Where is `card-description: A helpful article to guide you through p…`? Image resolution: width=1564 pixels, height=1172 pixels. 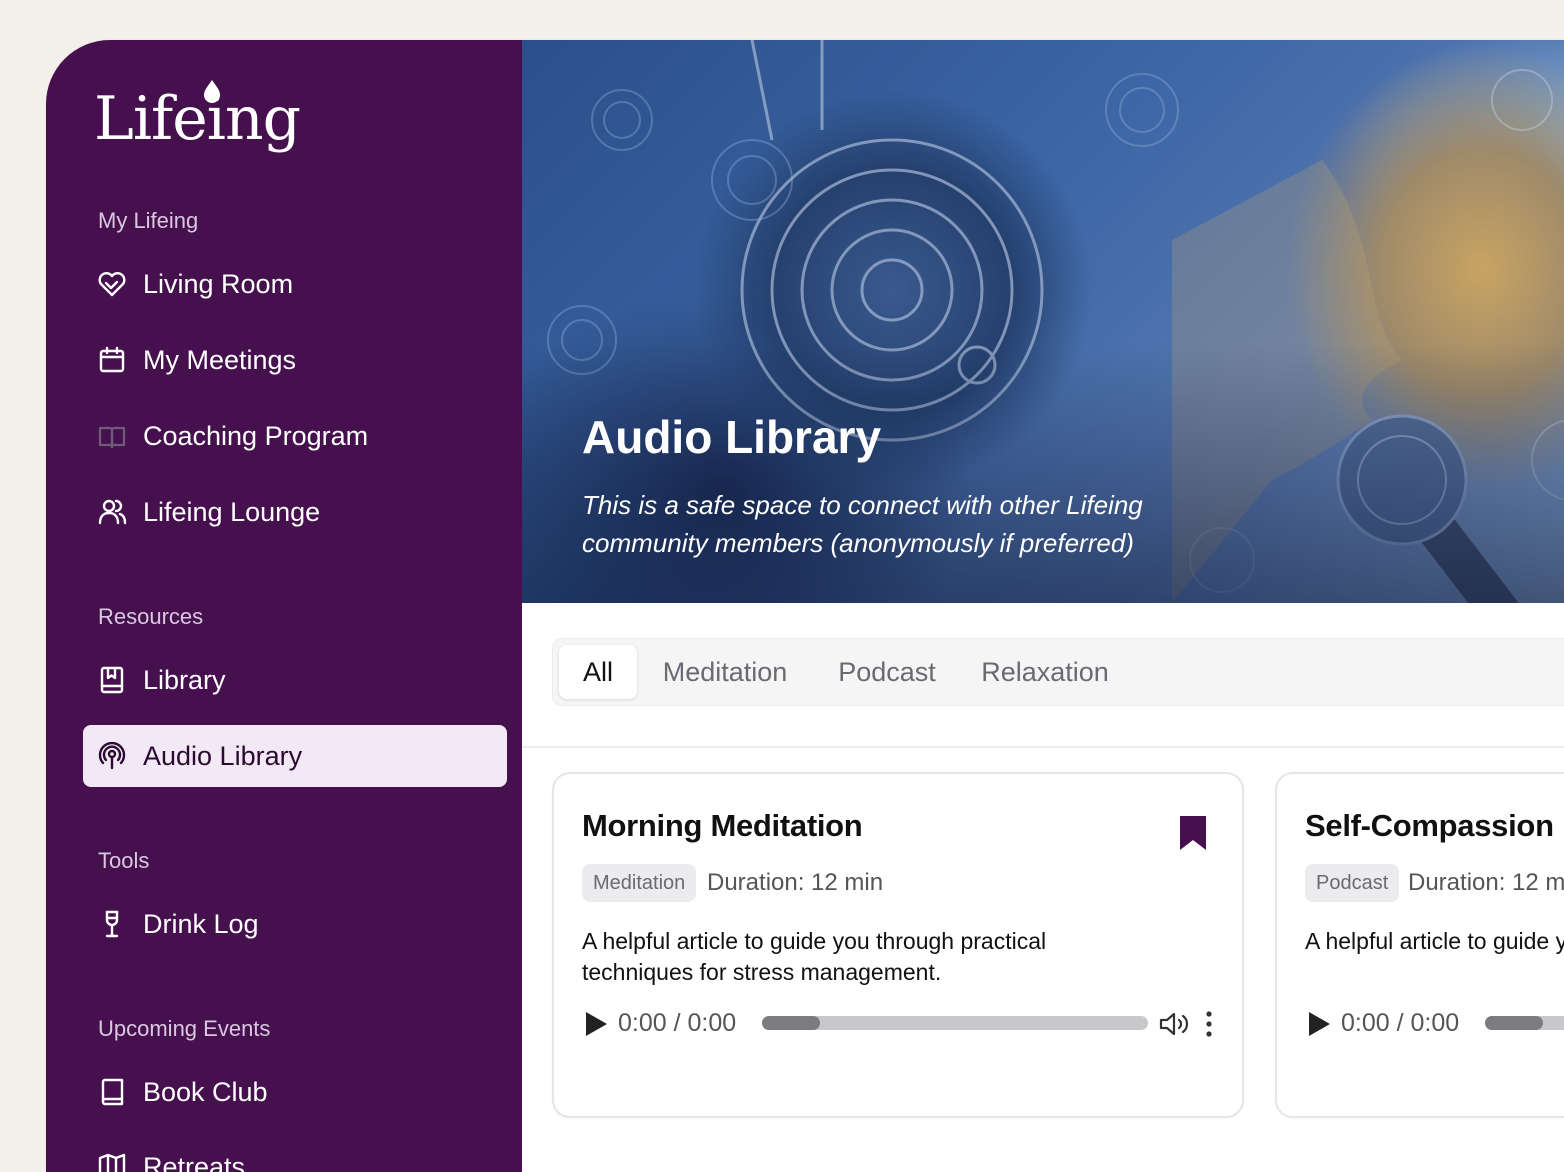
card-description: A helpful article to guide you through p… is located at coordinates (814, 956).